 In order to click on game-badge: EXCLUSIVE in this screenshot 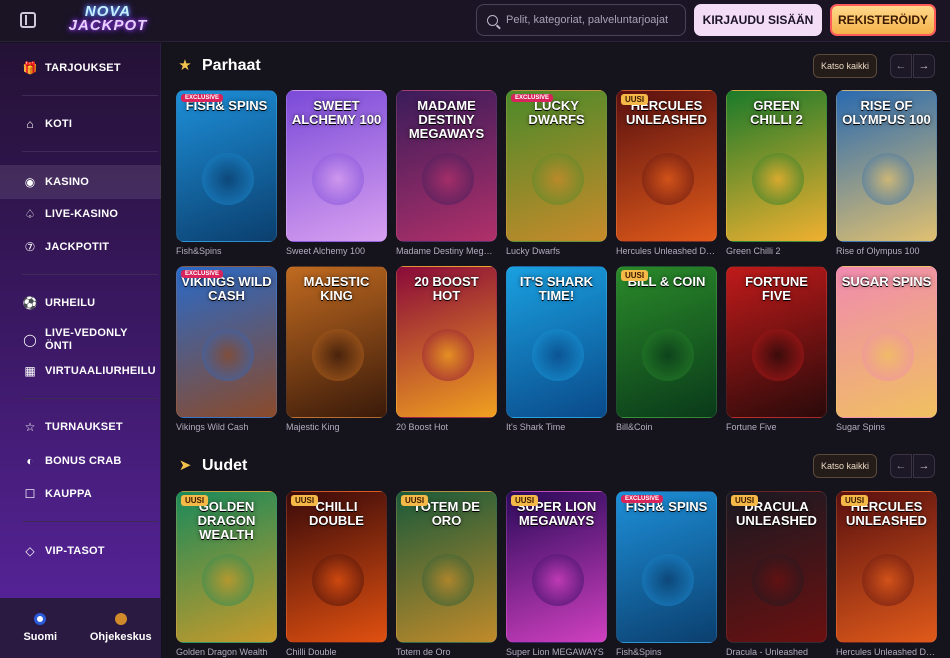, I will do `click(532, 98)`.